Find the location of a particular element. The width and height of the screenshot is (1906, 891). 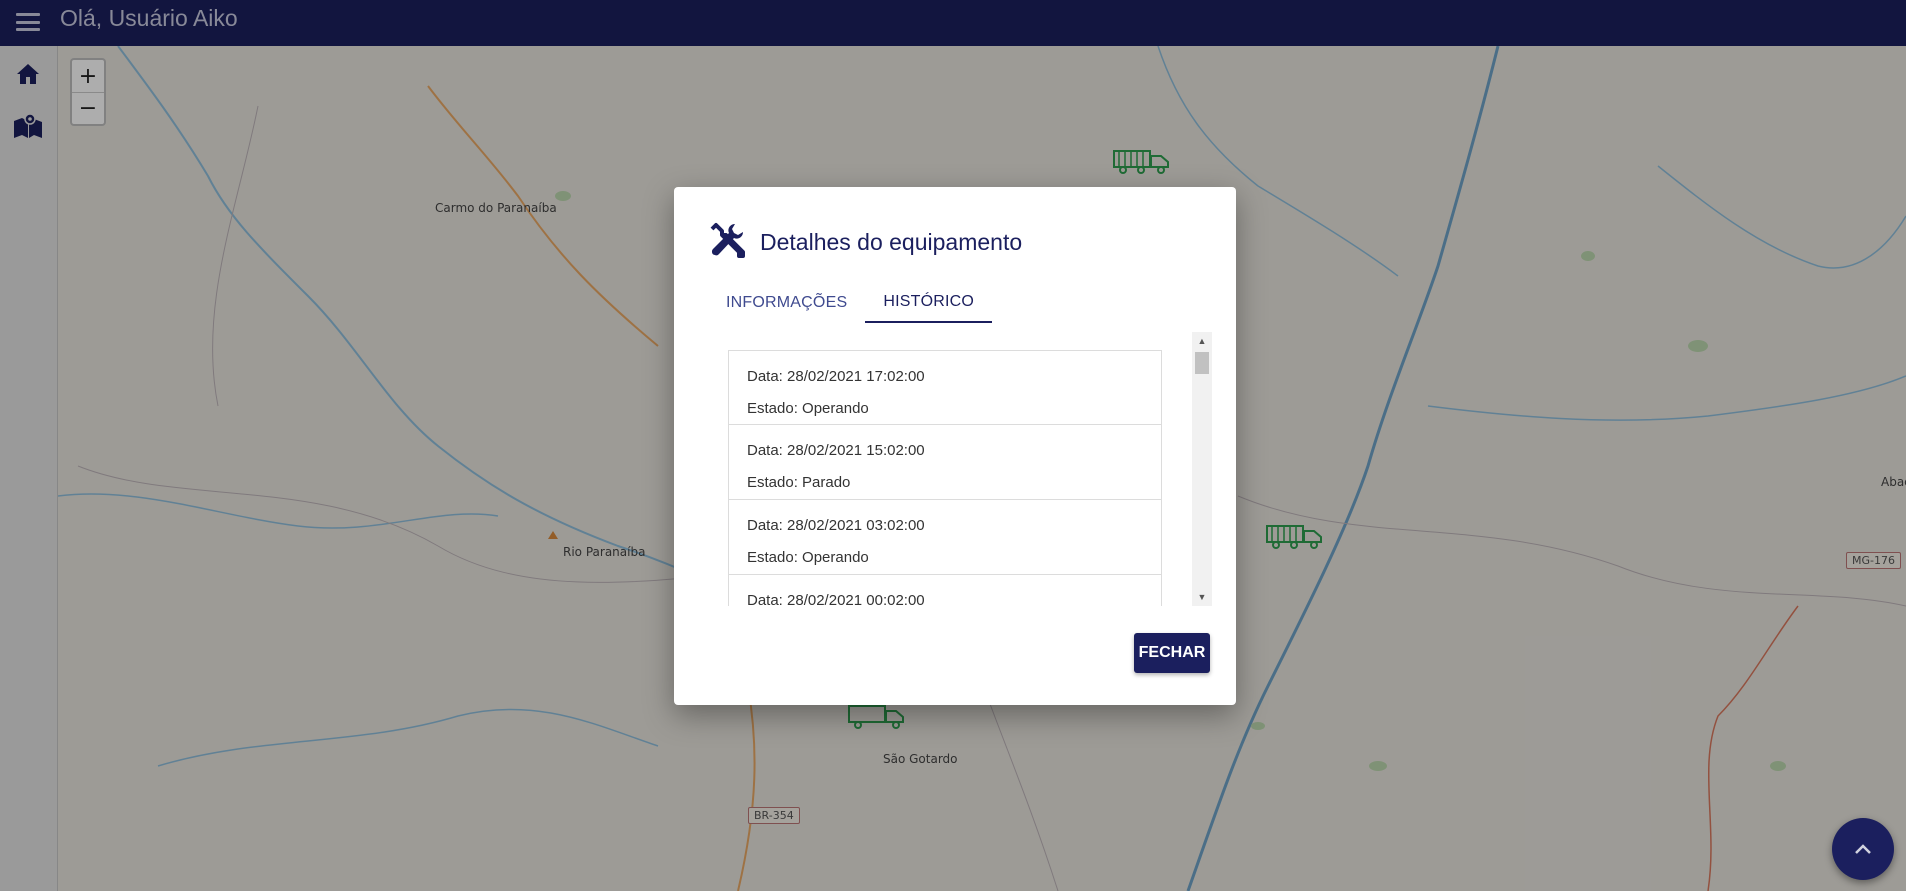

scroll-top-button is located at coordinates (1863, 849).